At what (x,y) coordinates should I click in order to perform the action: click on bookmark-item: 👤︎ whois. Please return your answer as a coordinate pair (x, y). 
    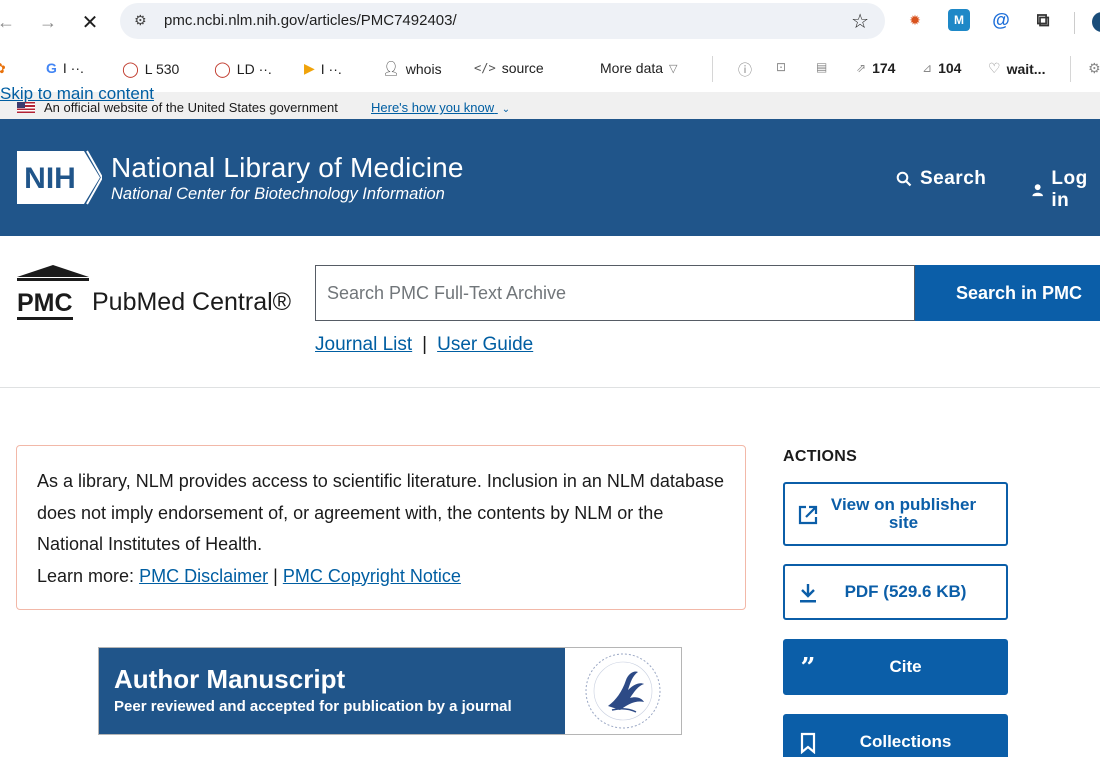
    Looking at the image, I should click on (412, 68).